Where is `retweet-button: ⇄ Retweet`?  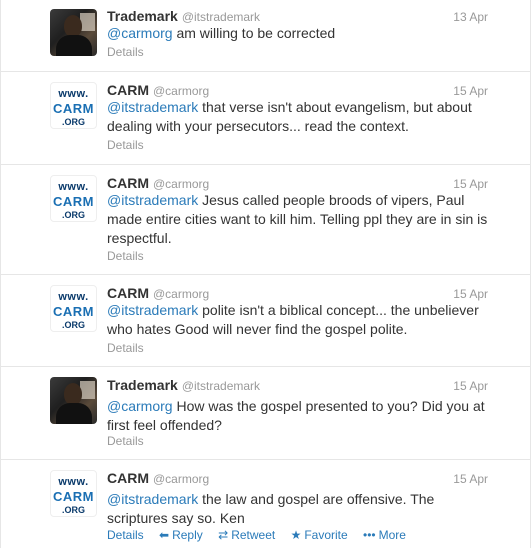 retweet-button: ⇄ Retweet is located at coordinates (246, 535).